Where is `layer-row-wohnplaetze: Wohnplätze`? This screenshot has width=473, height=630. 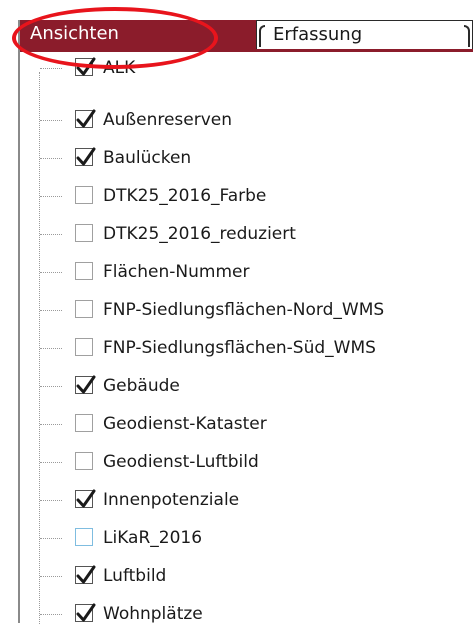
layer-row-wohnplaetze: Wohnplätze is located at coordinates (236, 615).